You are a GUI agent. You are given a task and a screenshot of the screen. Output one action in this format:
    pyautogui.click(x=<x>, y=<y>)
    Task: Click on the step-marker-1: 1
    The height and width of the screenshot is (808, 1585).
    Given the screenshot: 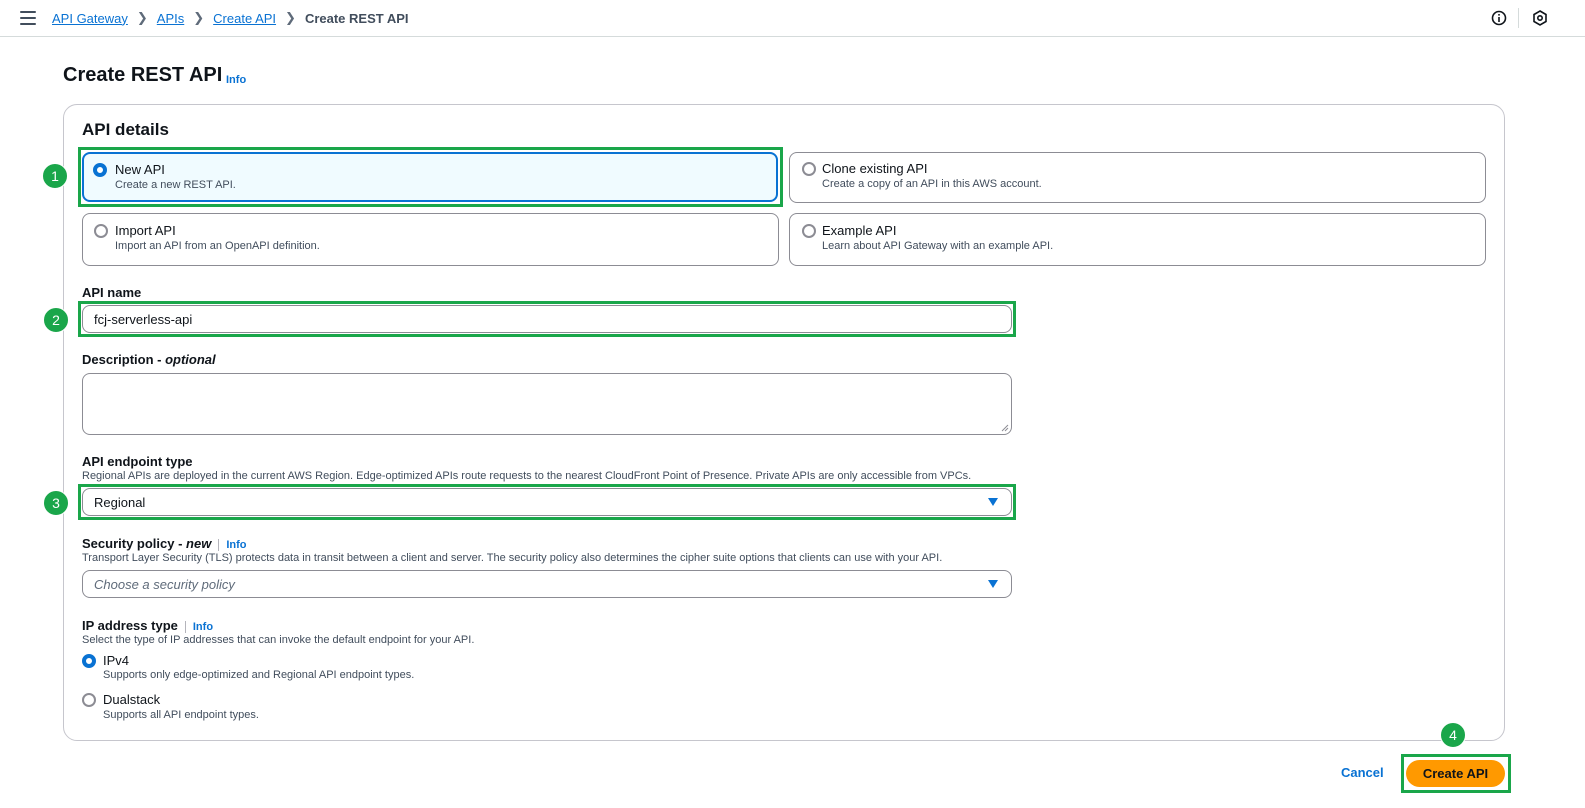 What is the action you would take?
    pyautogui.click(x=55, y=176)
    